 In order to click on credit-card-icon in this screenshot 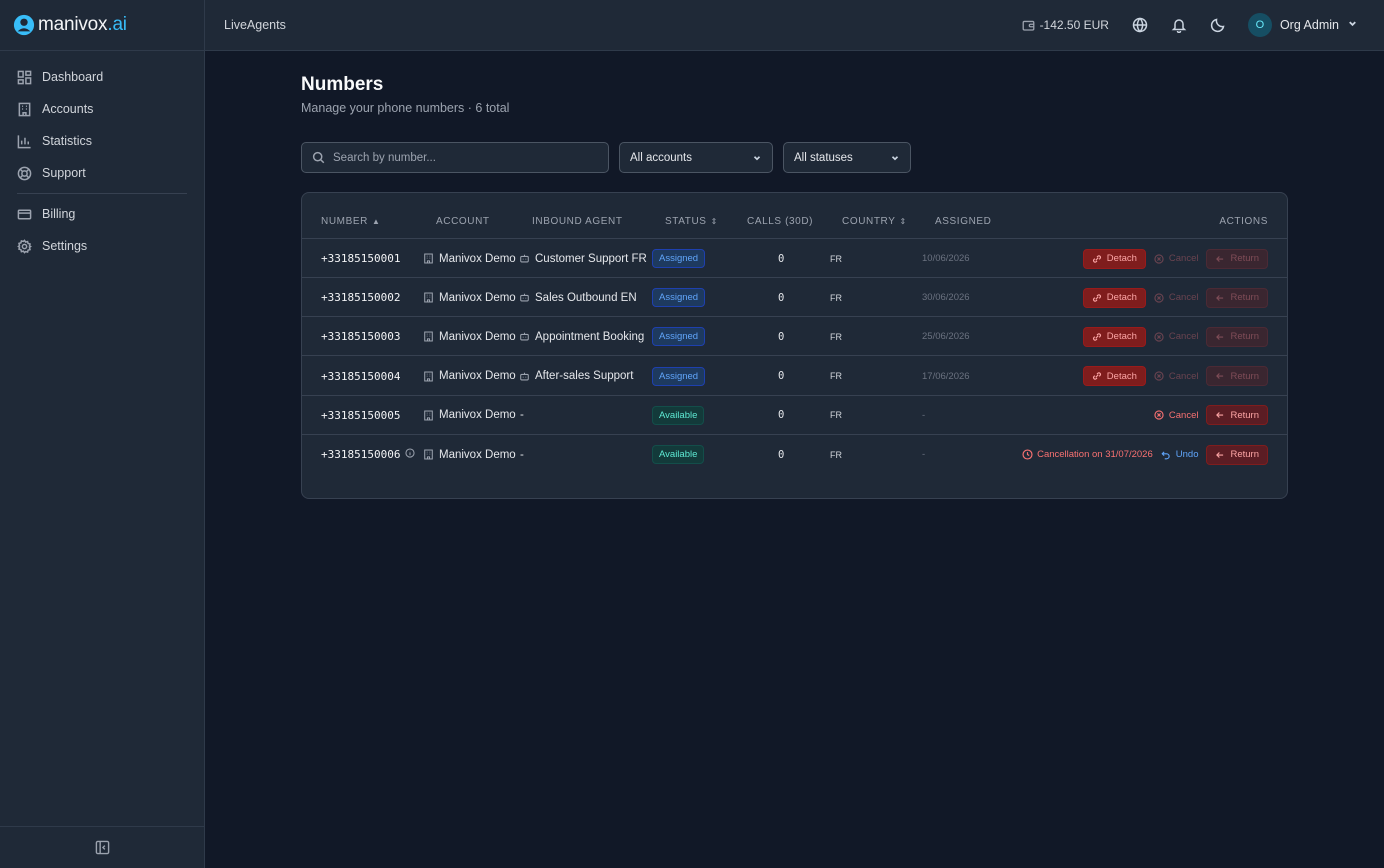, I will do `click(24, 214)`.